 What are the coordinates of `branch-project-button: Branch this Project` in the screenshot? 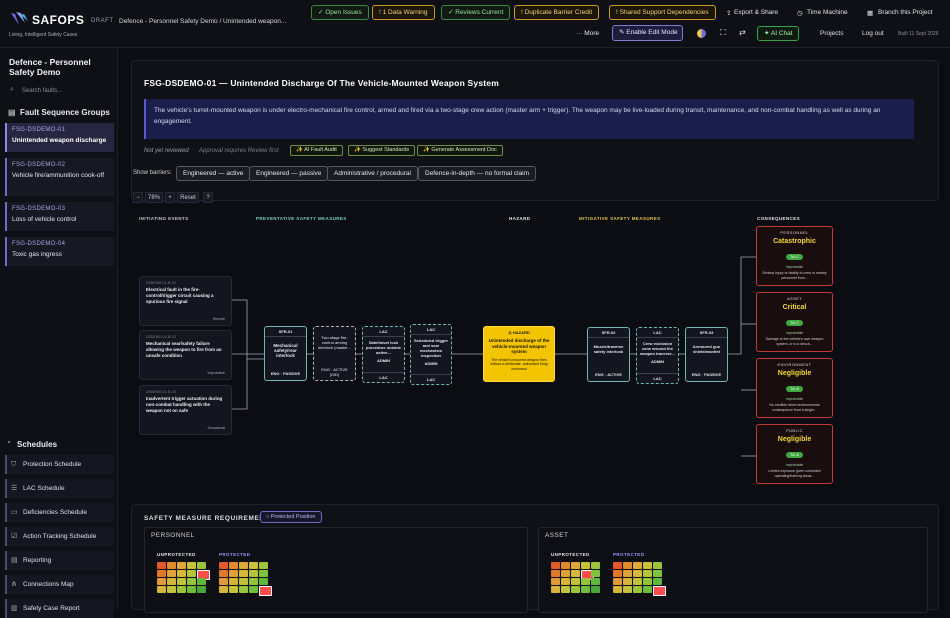 It's located at (905, 12).